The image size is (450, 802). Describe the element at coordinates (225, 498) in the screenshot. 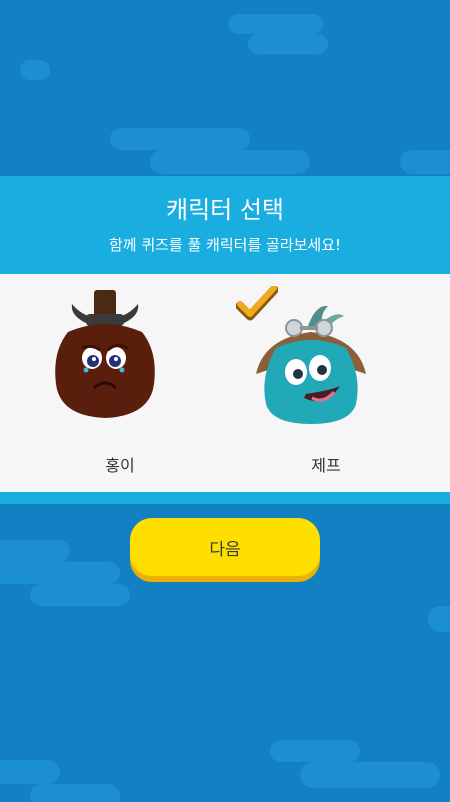

I see `panel-divider` at that location.